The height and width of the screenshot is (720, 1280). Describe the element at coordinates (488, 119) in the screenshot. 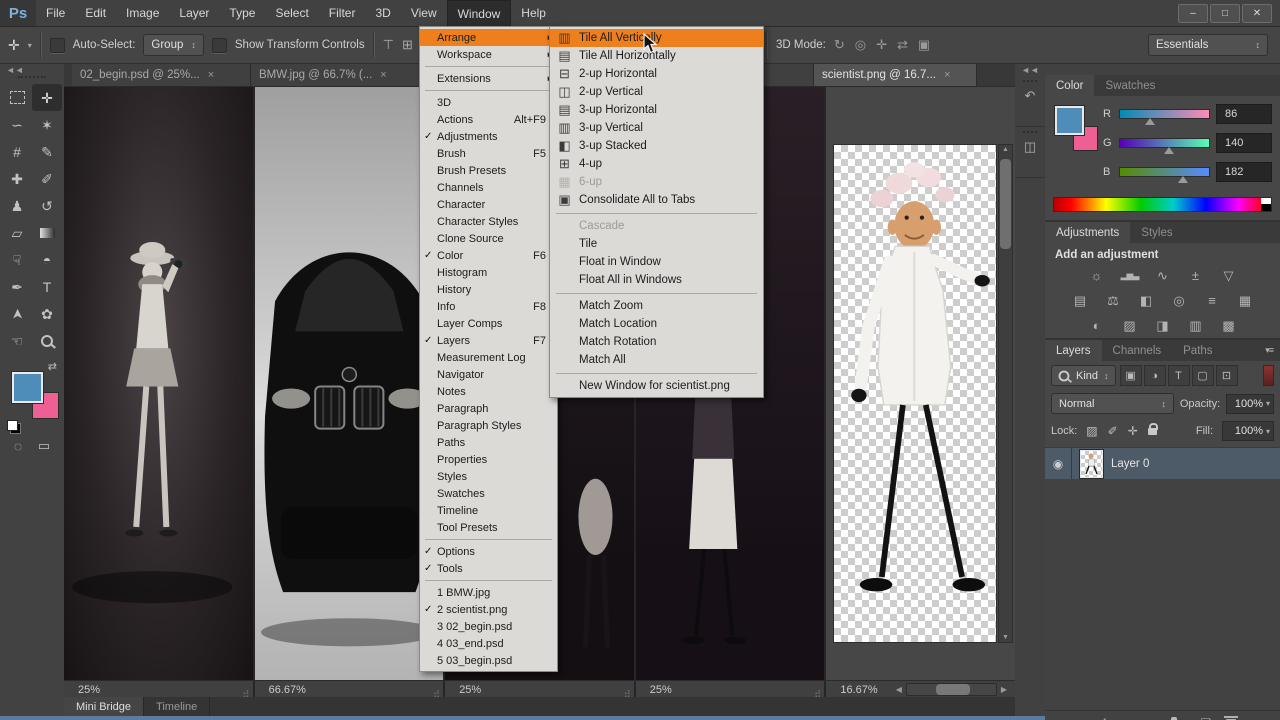

I see `window-menu-item: Actions Alt+F9` at that location.